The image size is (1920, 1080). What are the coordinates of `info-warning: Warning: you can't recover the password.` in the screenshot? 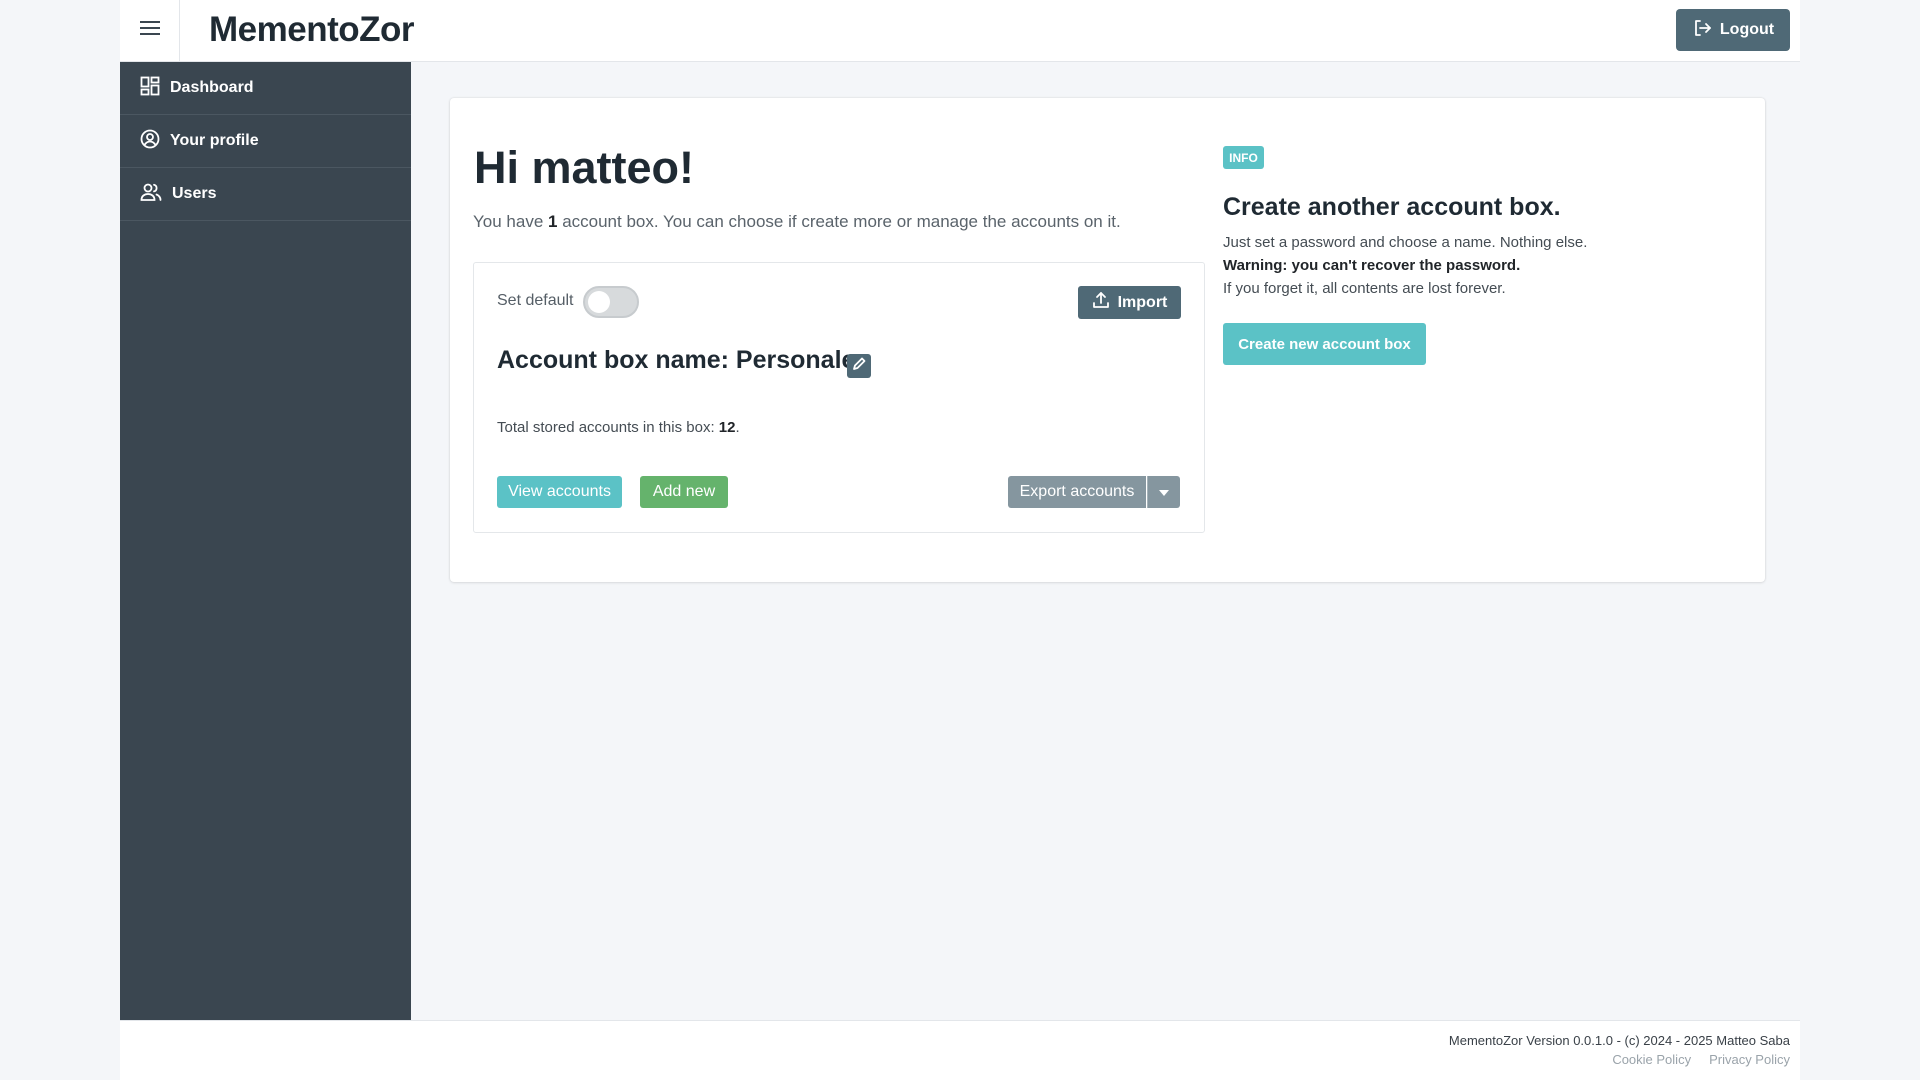 It's located at (1372, 265).